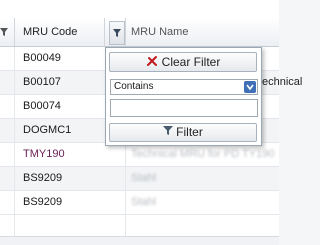 The height and width of the screenshot is (245, 320). Describe the element at coordinates (152, 63) in the screenshot. I see `clear-filter-icon` at that location.